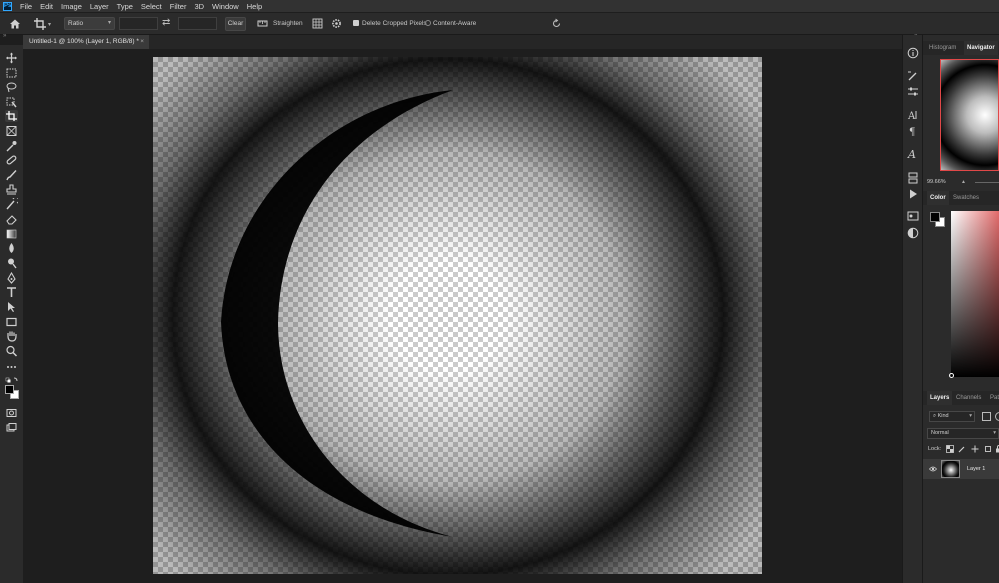  Describe the element at coordinates (981, 48) in the screenshot. I see `tab-navigator: Navigator` at that location.